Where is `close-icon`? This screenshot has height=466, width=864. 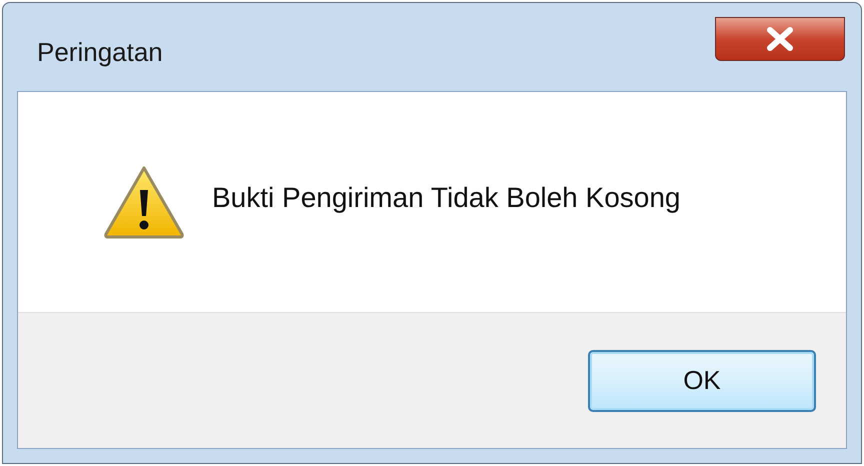 close-icon is located at coordinates (780, 39).